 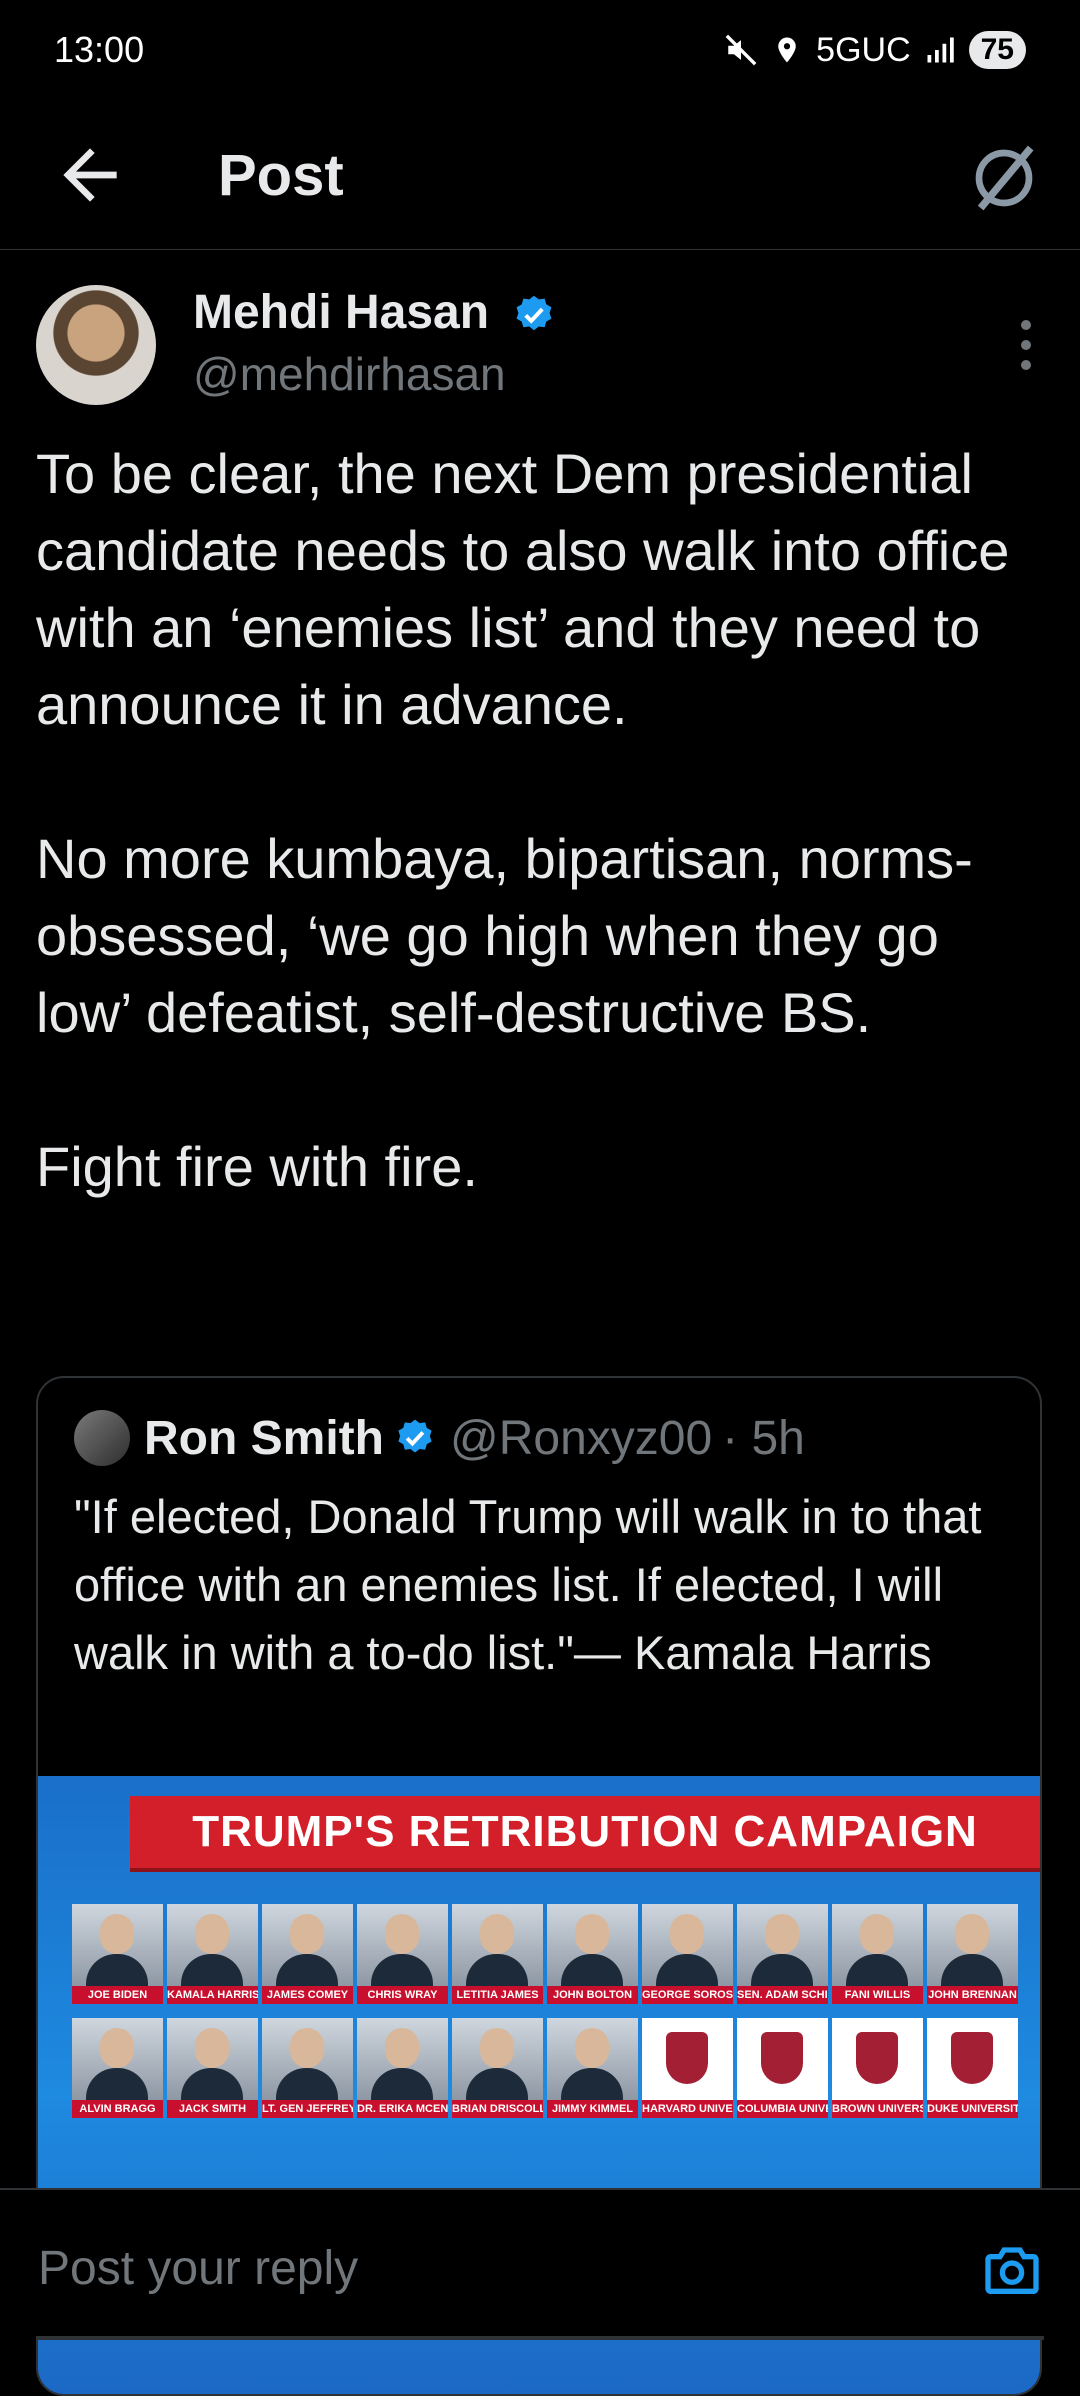 I want to click on author-name-row: Mehdi Hasan, so click(x=374, y=312).